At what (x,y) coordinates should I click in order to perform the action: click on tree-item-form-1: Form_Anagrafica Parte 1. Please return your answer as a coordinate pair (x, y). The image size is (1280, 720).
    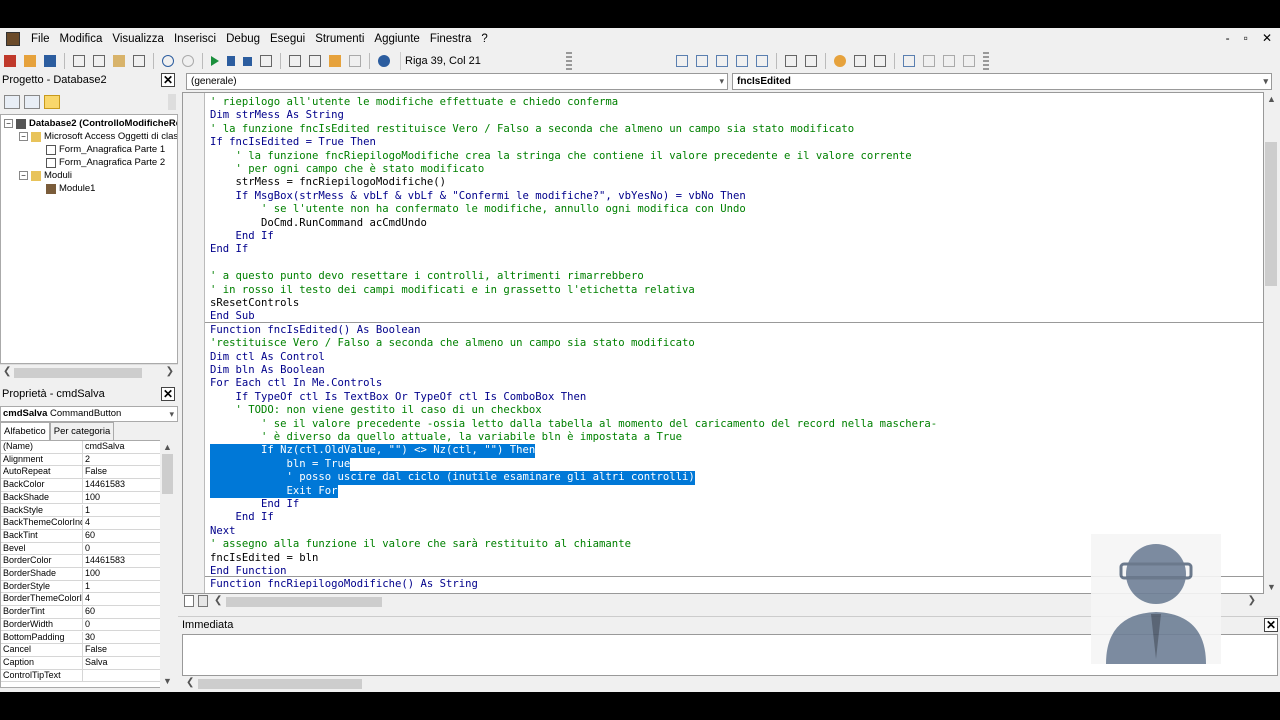
    Looking at the image, I should click on (105, 149).